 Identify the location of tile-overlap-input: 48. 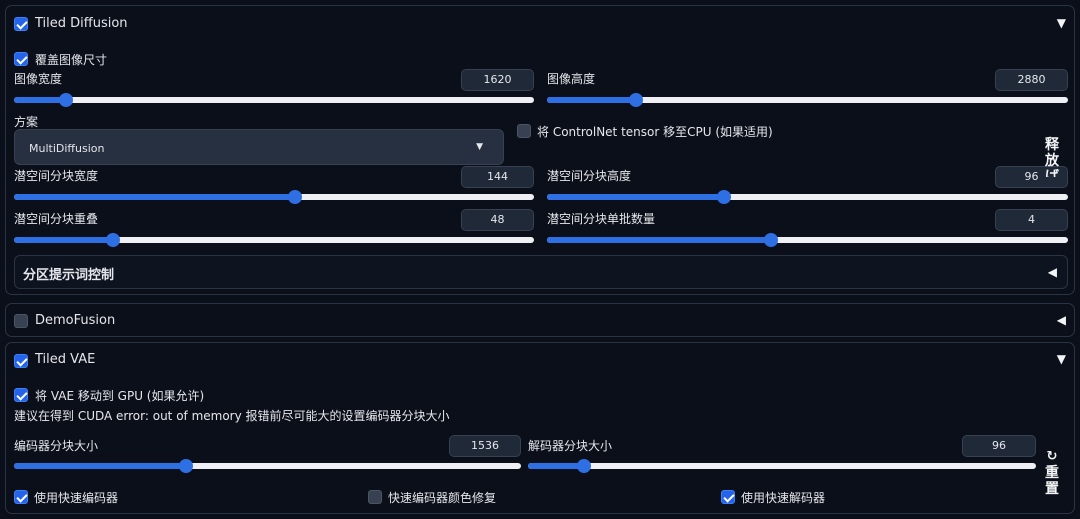
(497, 220).